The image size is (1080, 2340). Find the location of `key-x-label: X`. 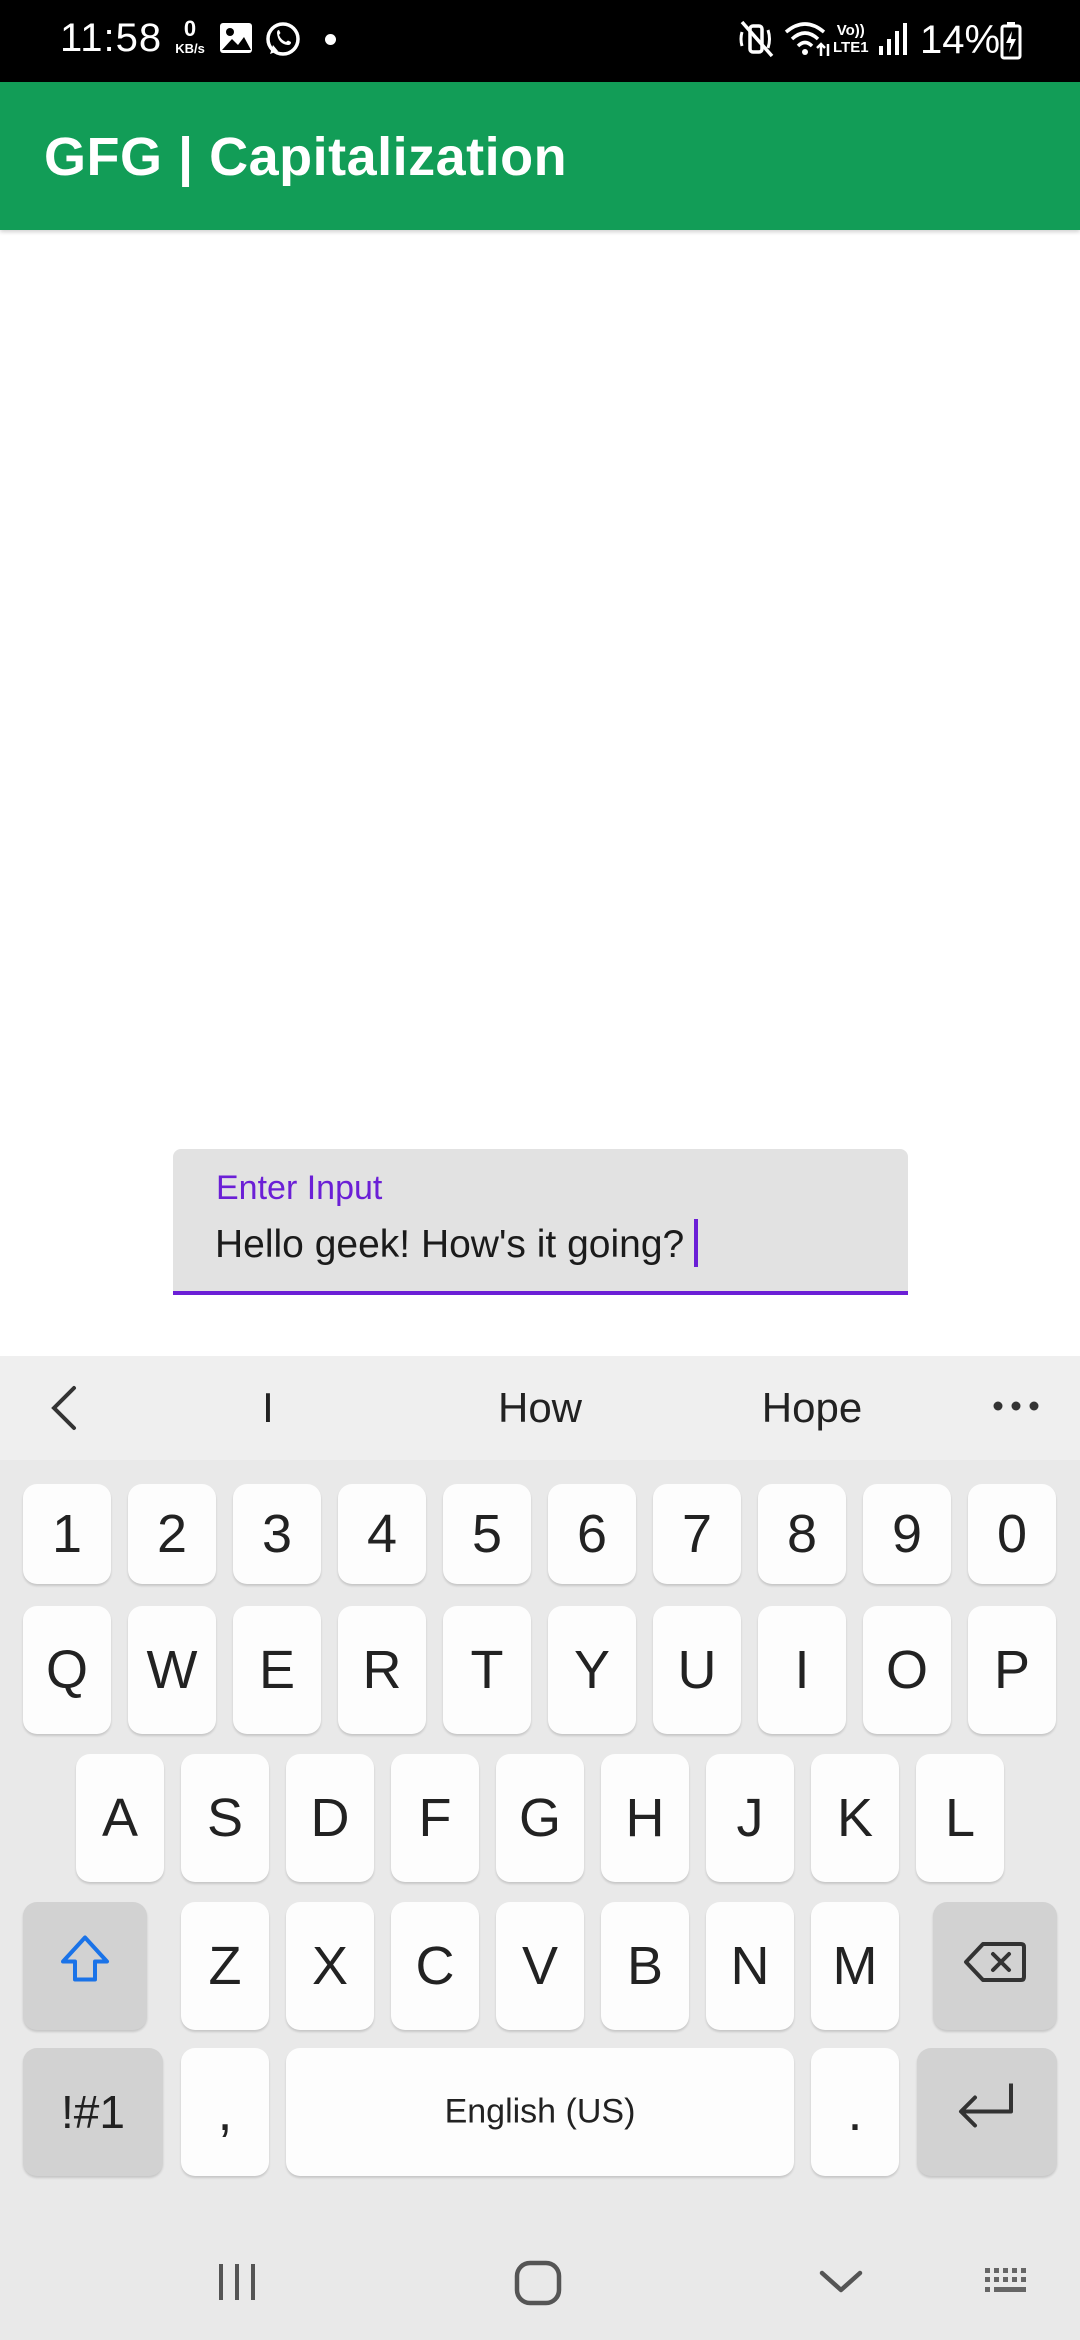

key-x-label: X is located at coordinates (330, 1966).